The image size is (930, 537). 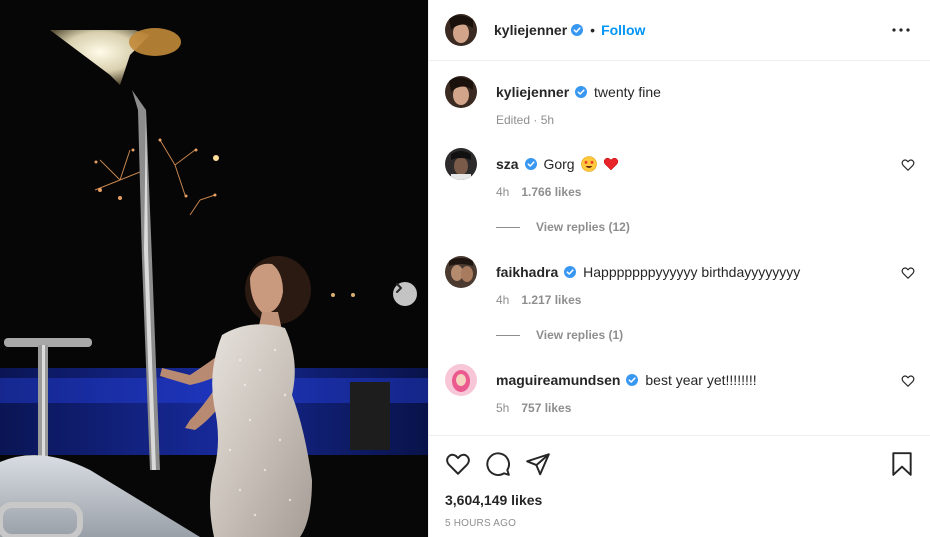 I want to click on comment-username: maguireamundsen, so click(x=558, y=380).